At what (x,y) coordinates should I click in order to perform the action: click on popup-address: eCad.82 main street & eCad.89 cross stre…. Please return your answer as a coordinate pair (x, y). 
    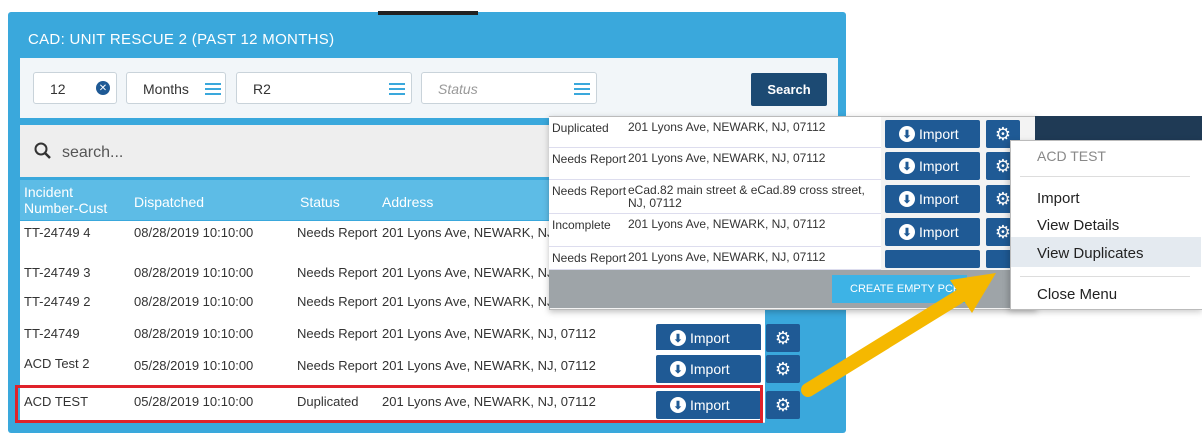
    Looking at the image, I should click on (746, 196).